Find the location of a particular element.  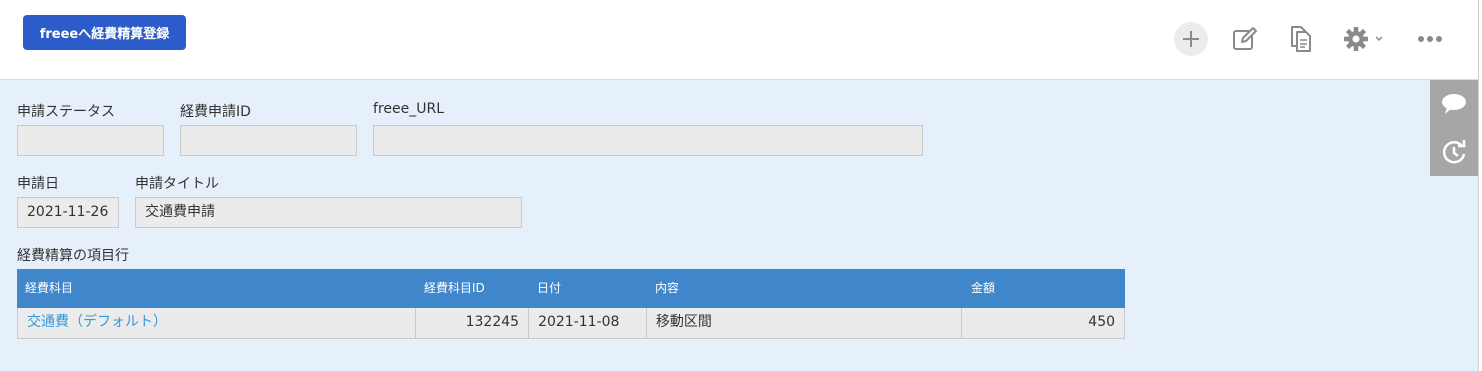

duplicate-record-button is located at coordinates (1301, 39).